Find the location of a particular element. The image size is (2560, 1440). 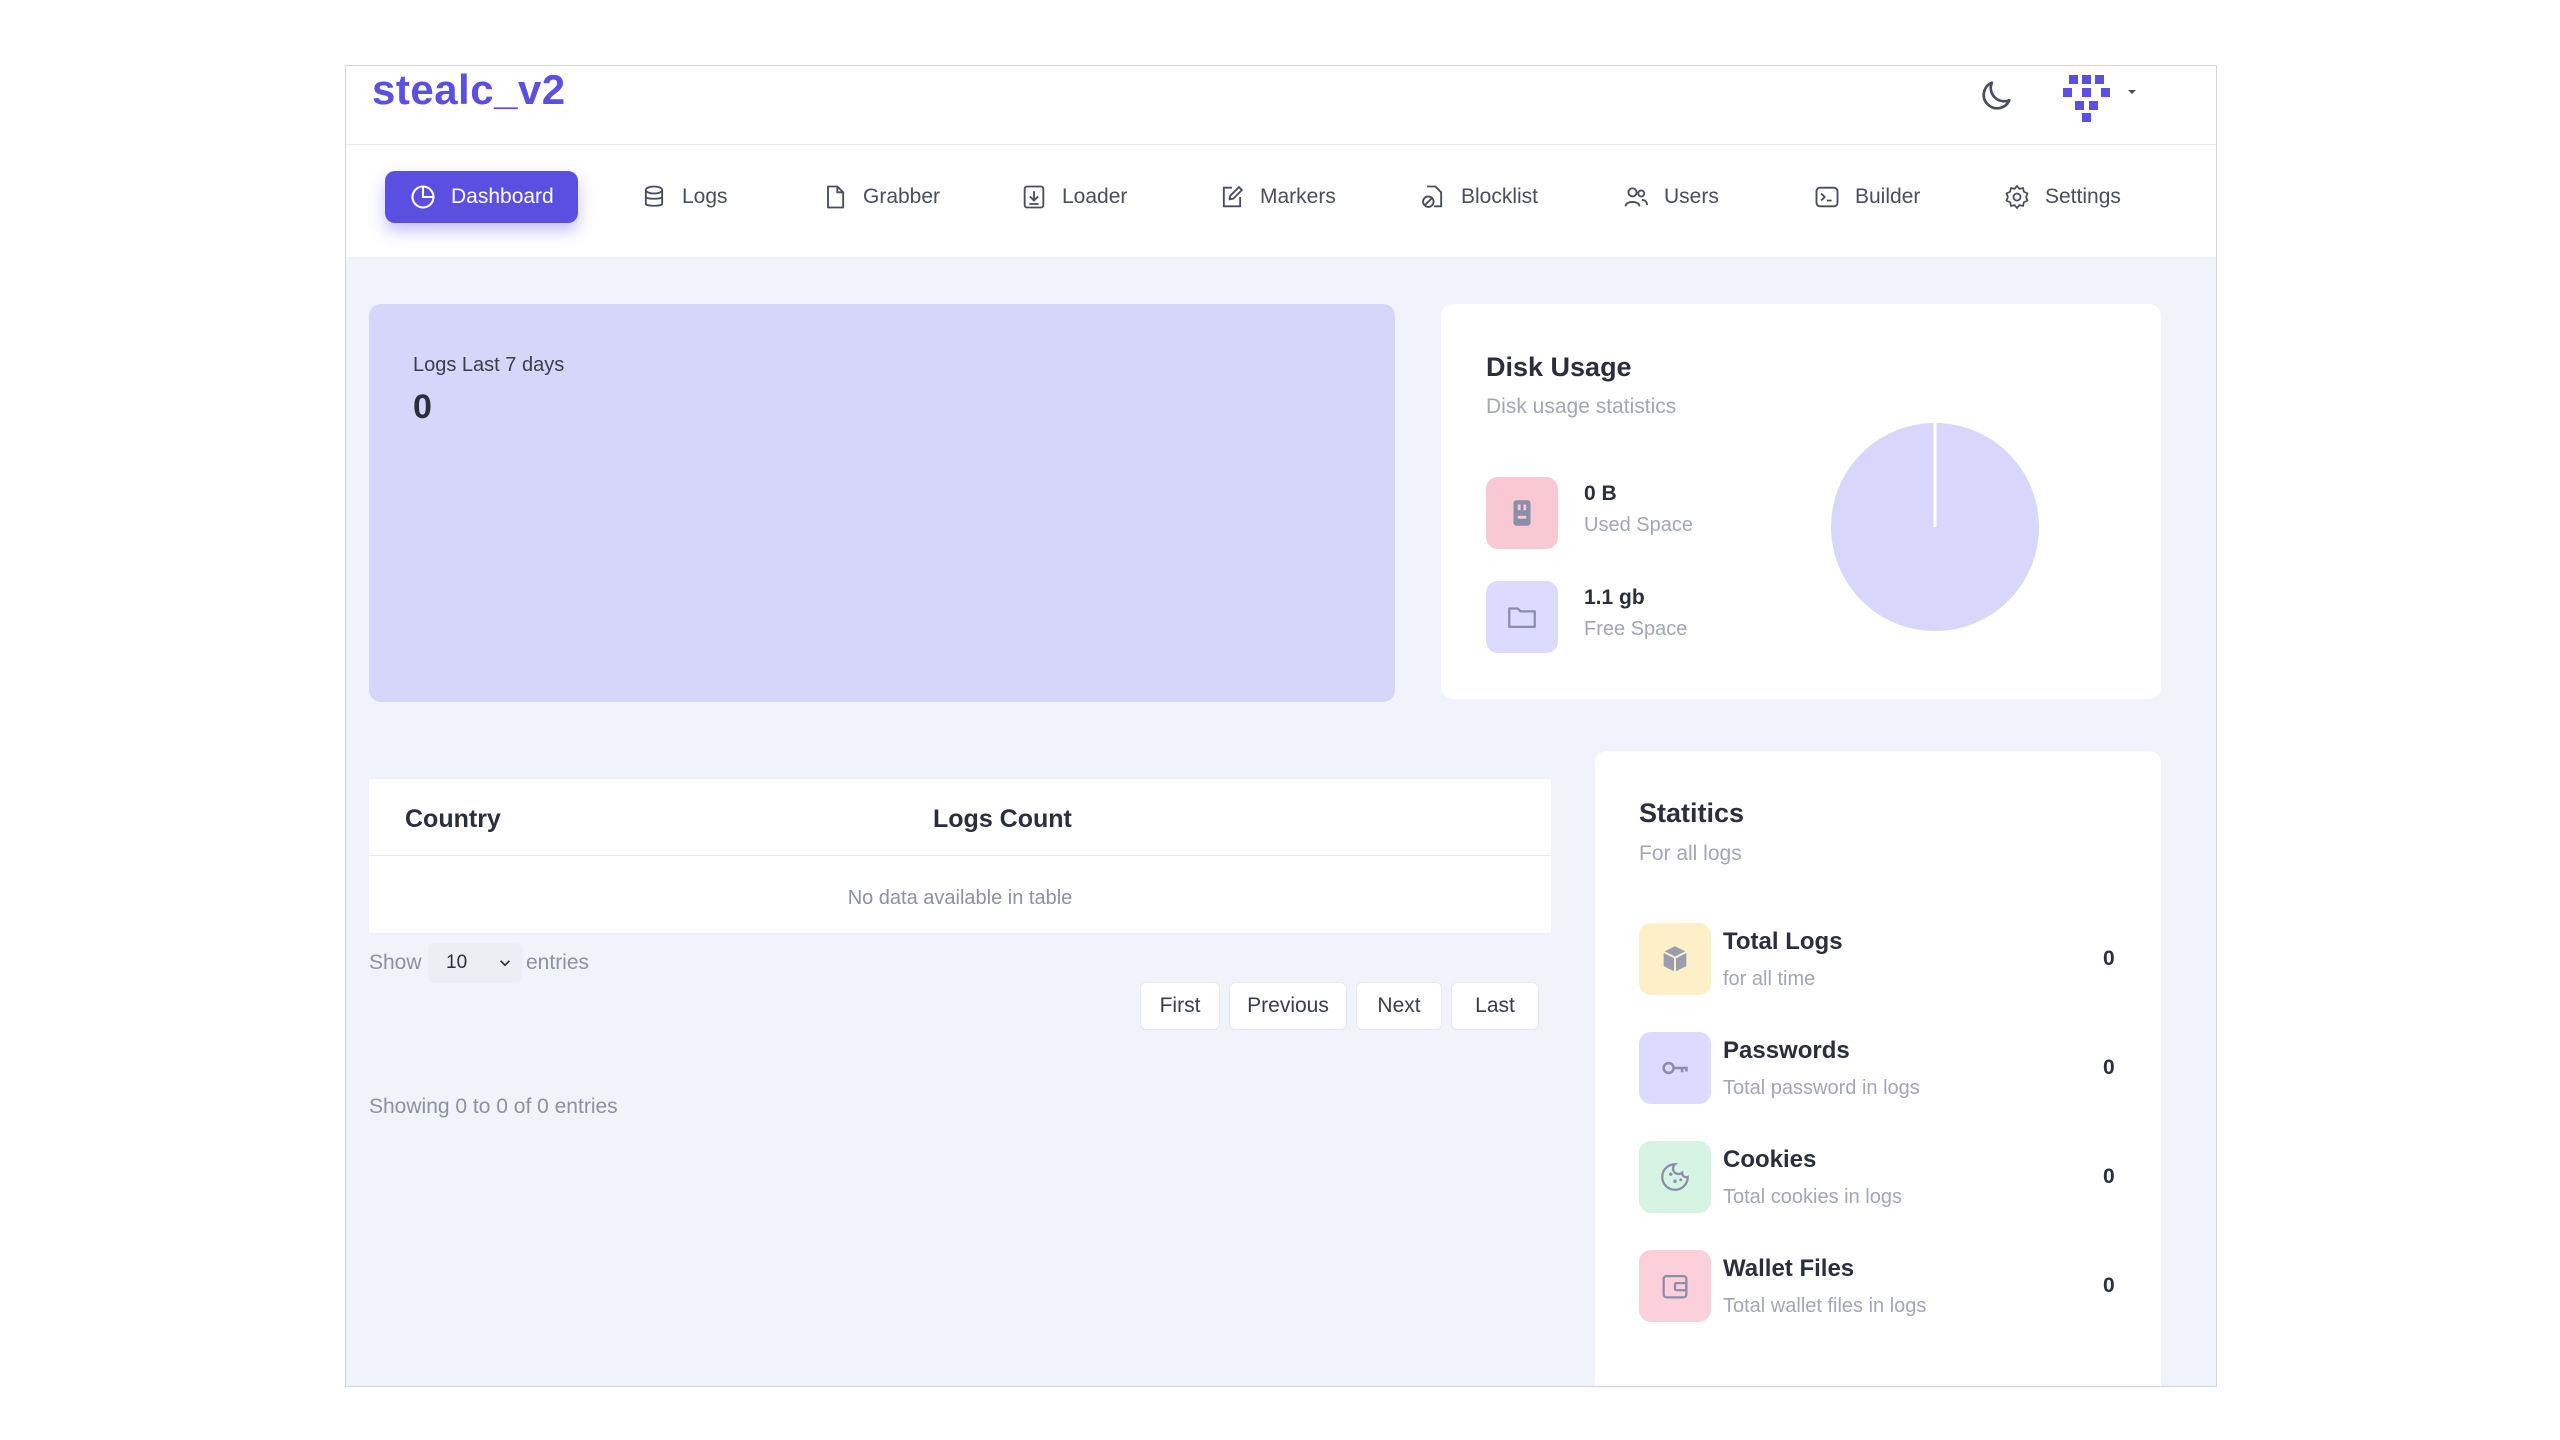

nav-label: Dashboard is located at coordinates (502, 196).